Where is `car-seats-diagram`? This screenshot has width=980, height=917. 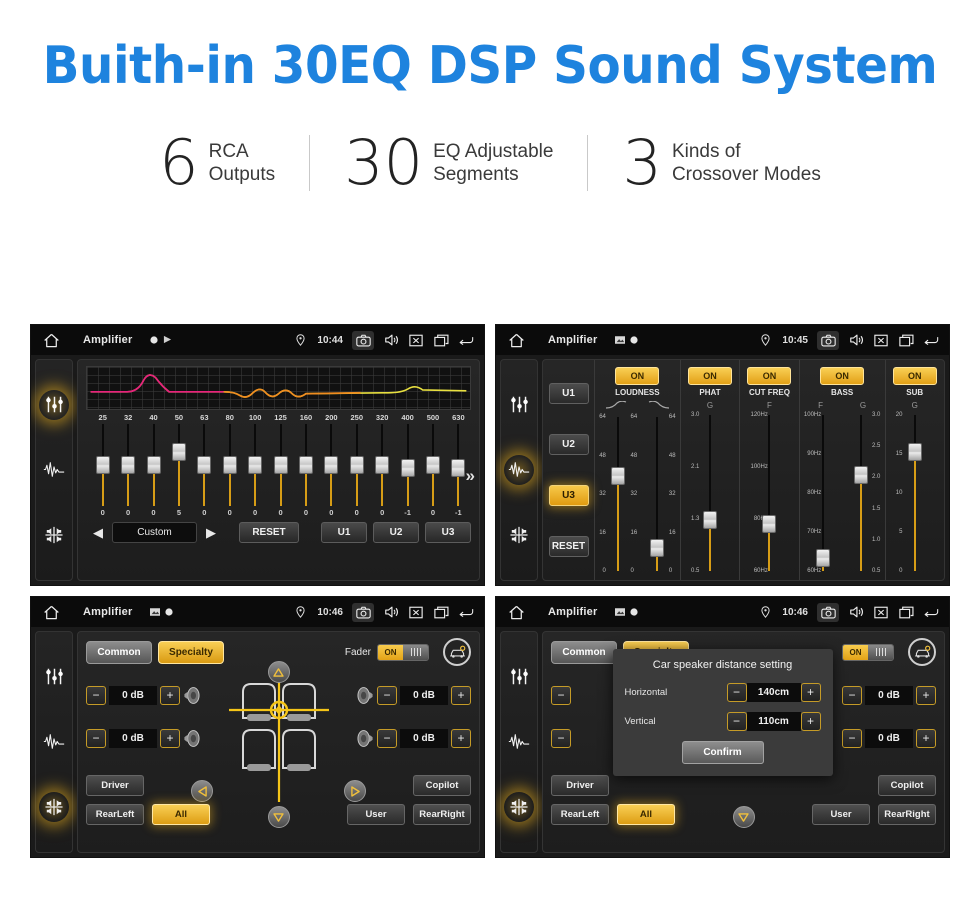 car-seats-diagram is located at coordinates (279, 740).